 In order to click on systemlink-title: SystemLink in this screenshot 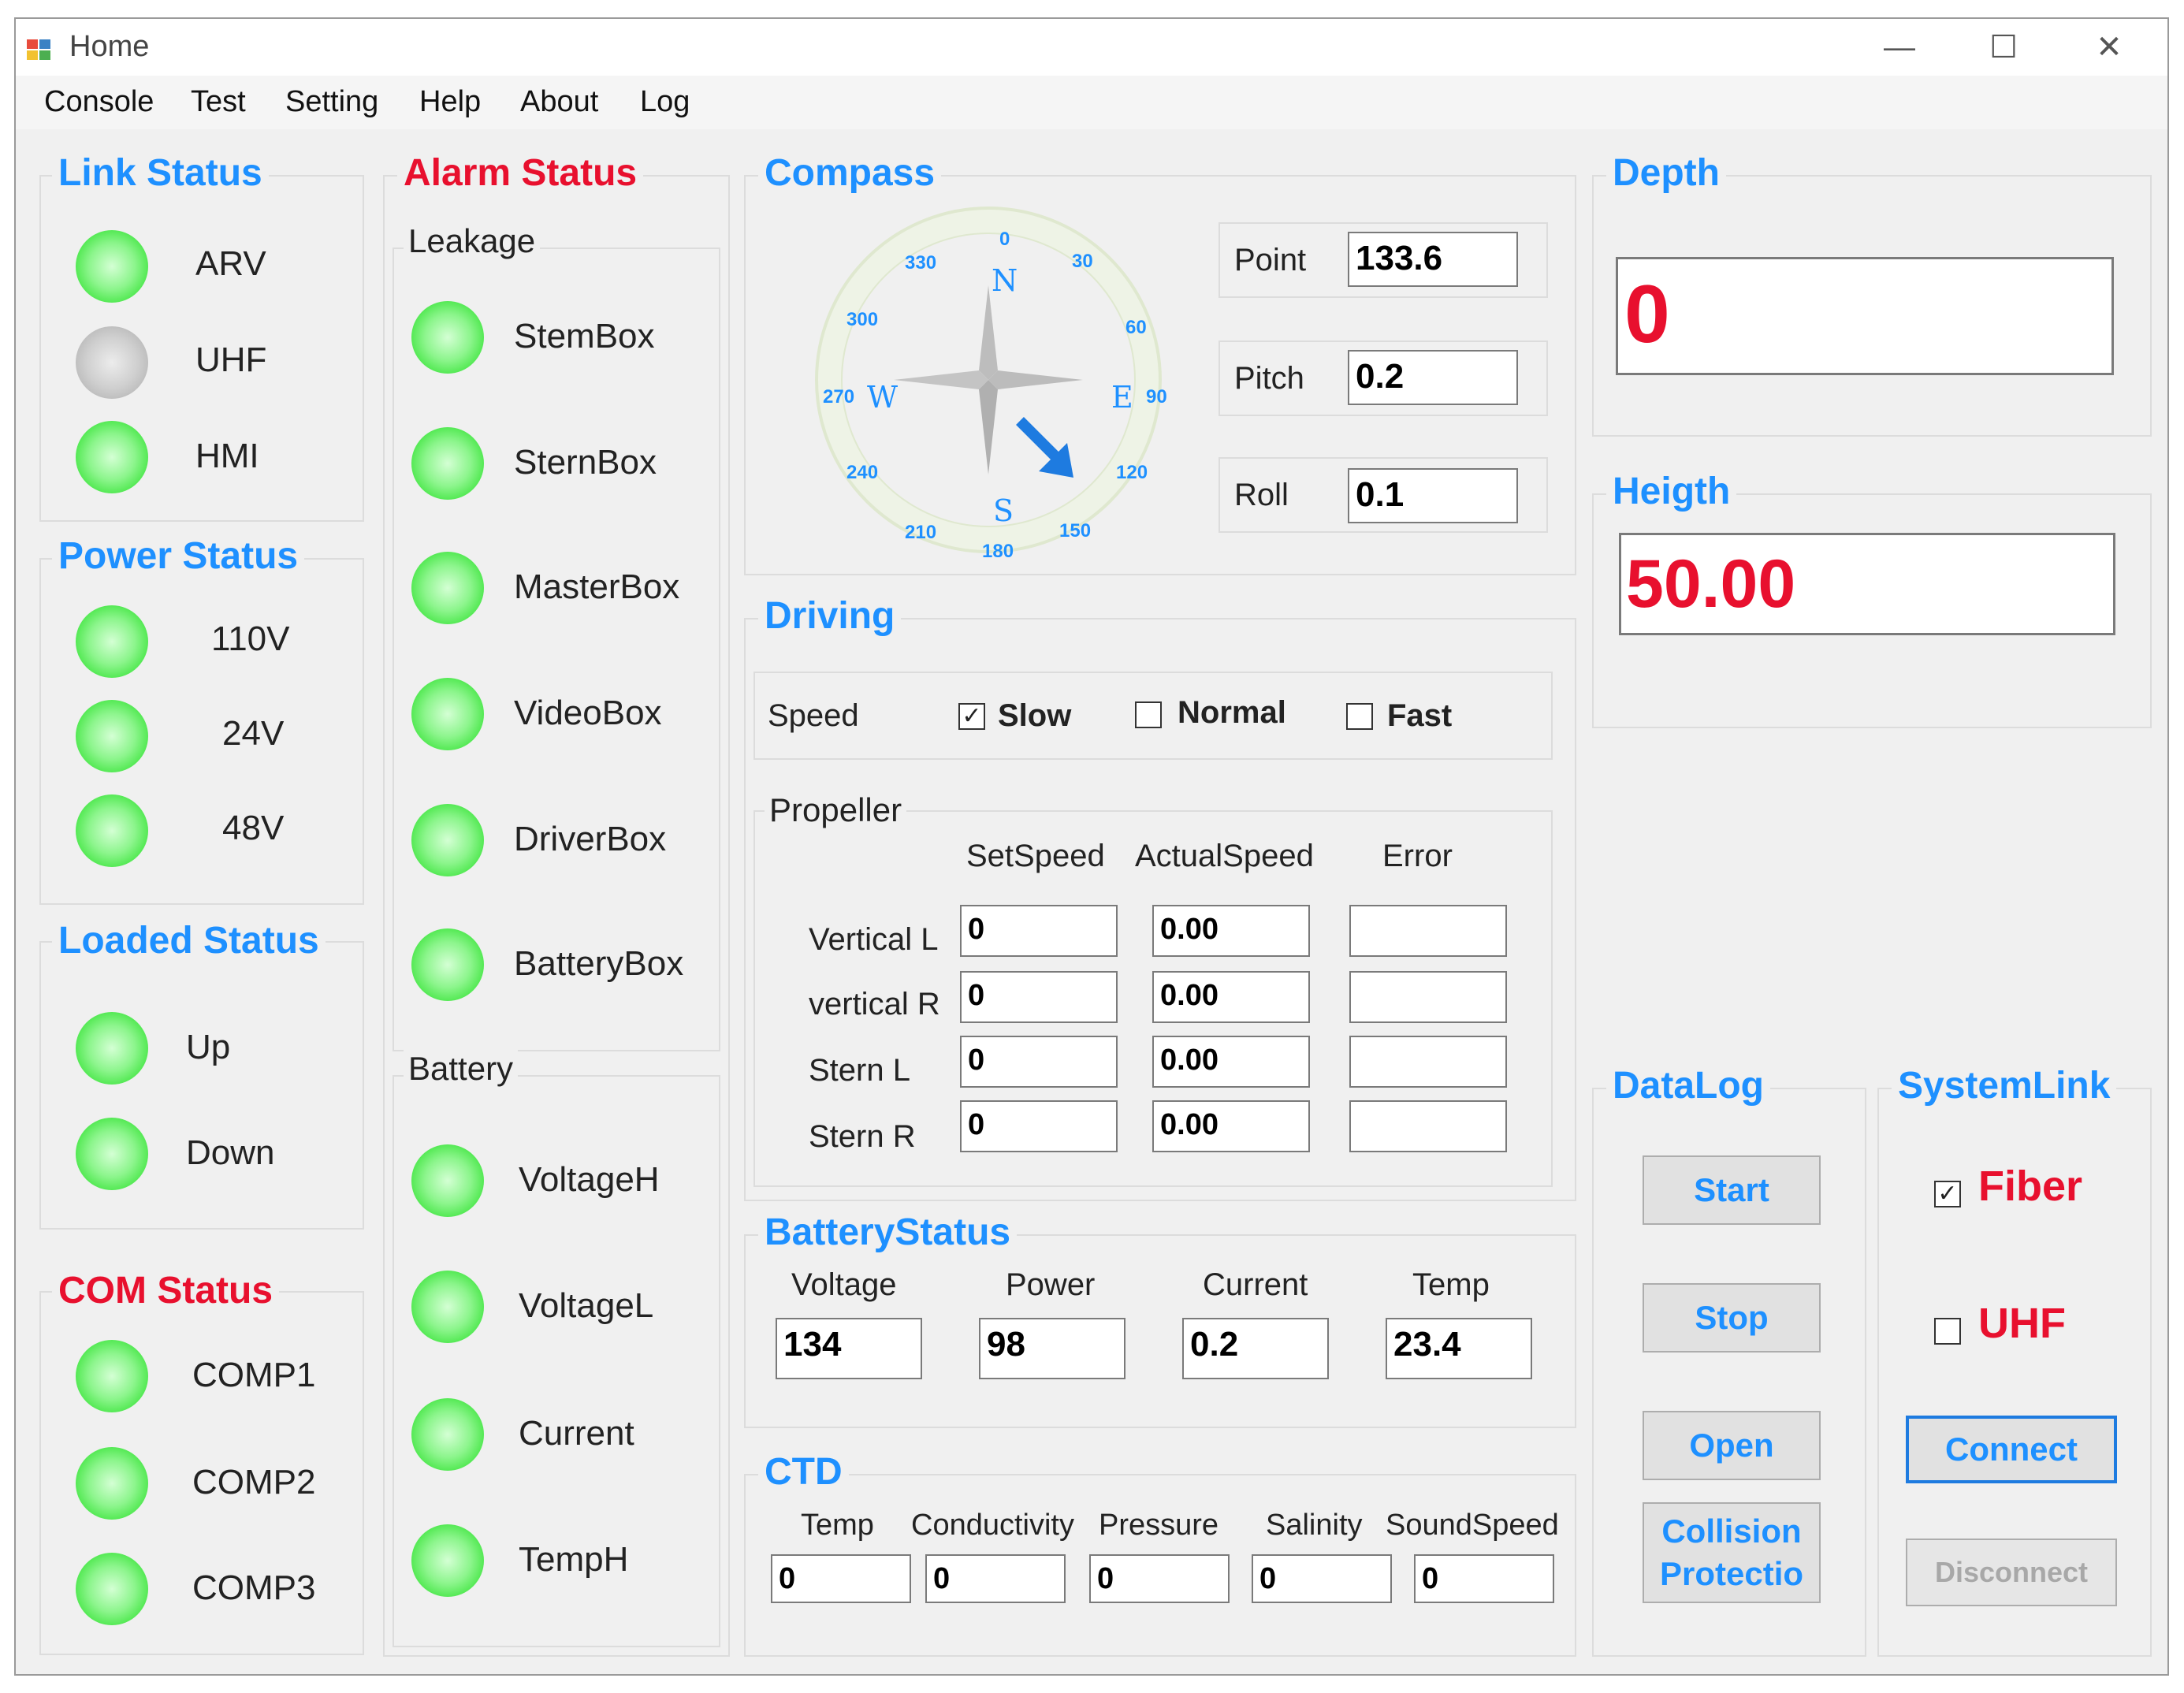, I will do `click(2004, 1085)`.